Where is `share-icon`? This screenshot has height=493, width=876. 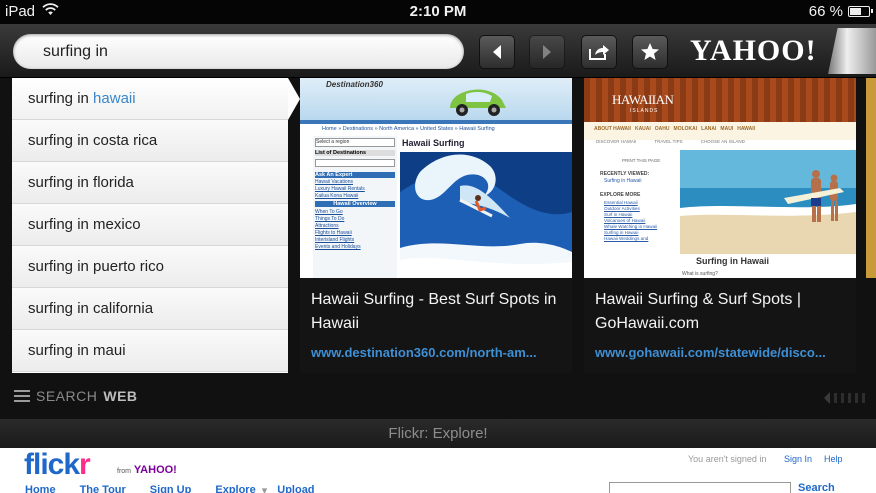
share-icon is located at coordinates (599, 52).